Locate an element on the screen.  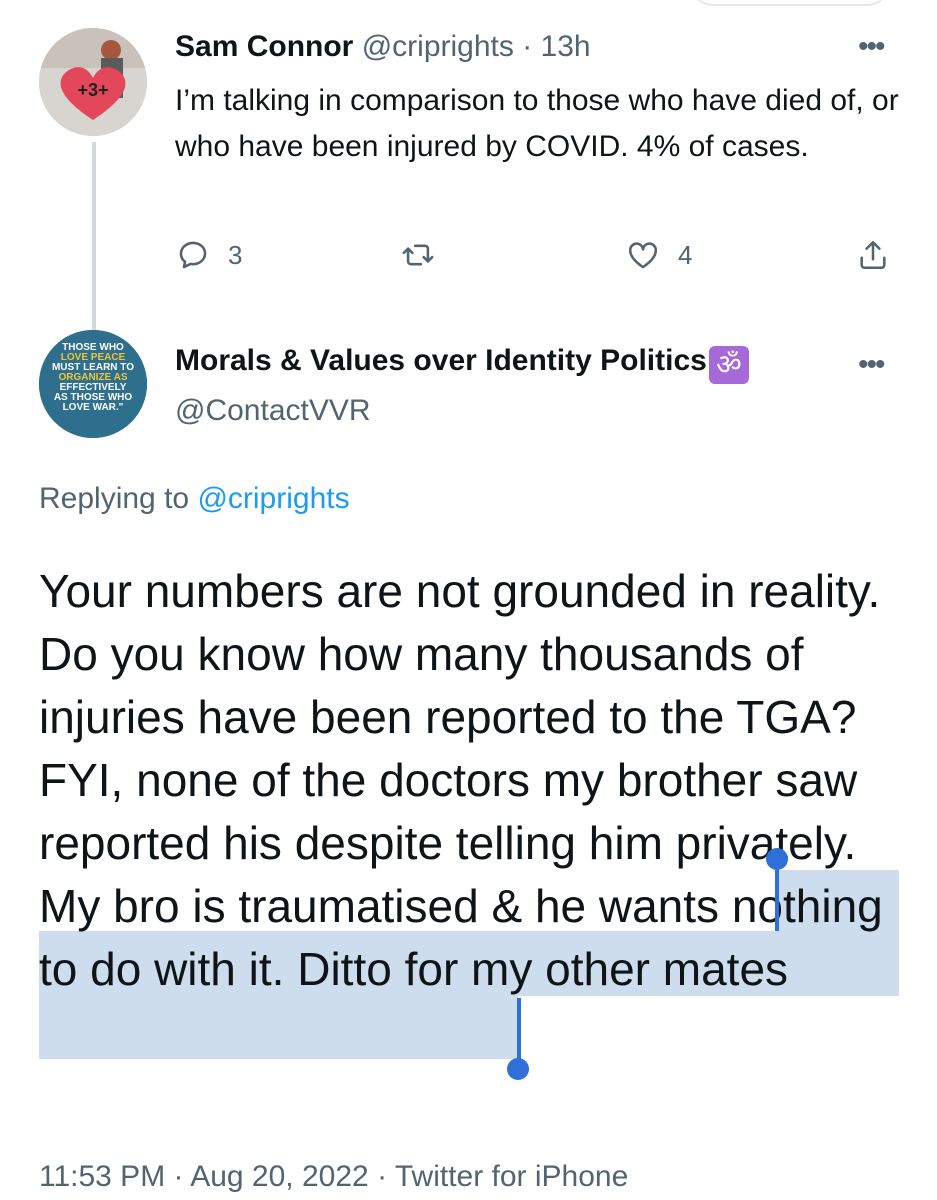
avatar-sam-connor: +3+ is located at coordinates (93, 82).